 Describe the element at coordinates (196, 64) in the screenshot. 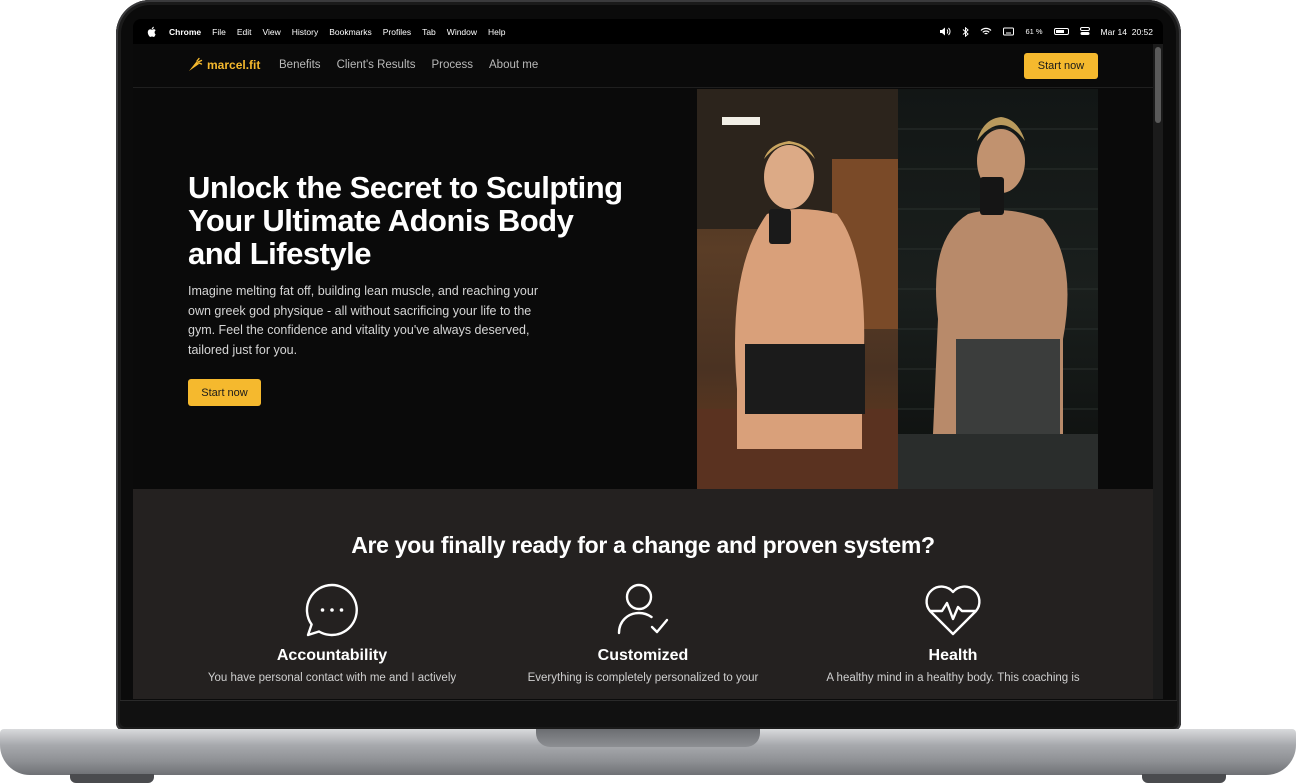

I see `carrot-icon` at that location.